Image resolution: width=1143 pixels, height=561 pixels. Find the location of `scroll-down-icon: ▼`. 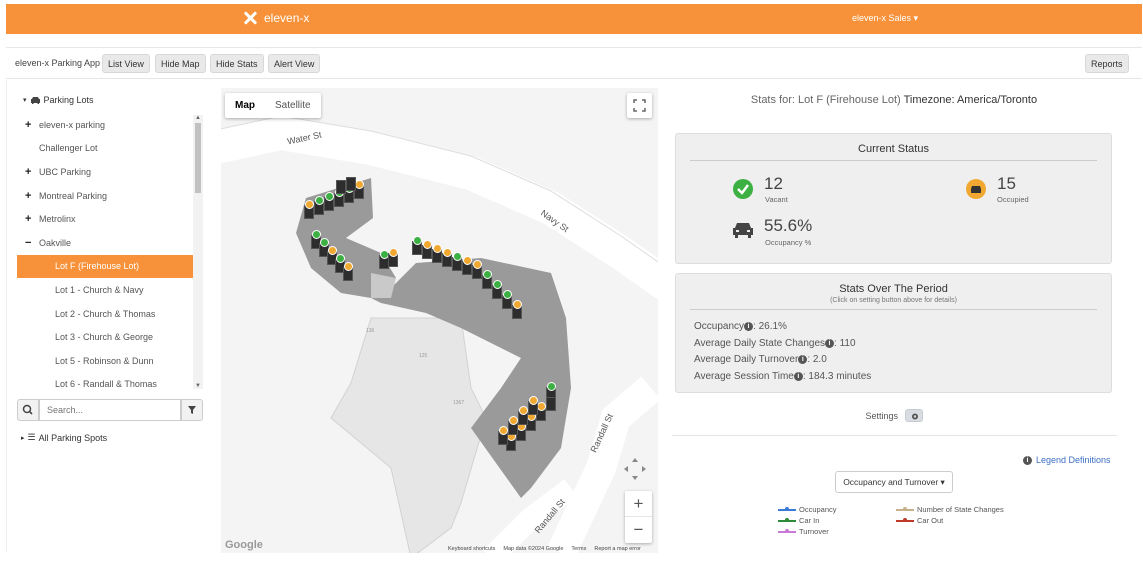

scroll-down-icon: ▼ is located at coordinates (198, 386).